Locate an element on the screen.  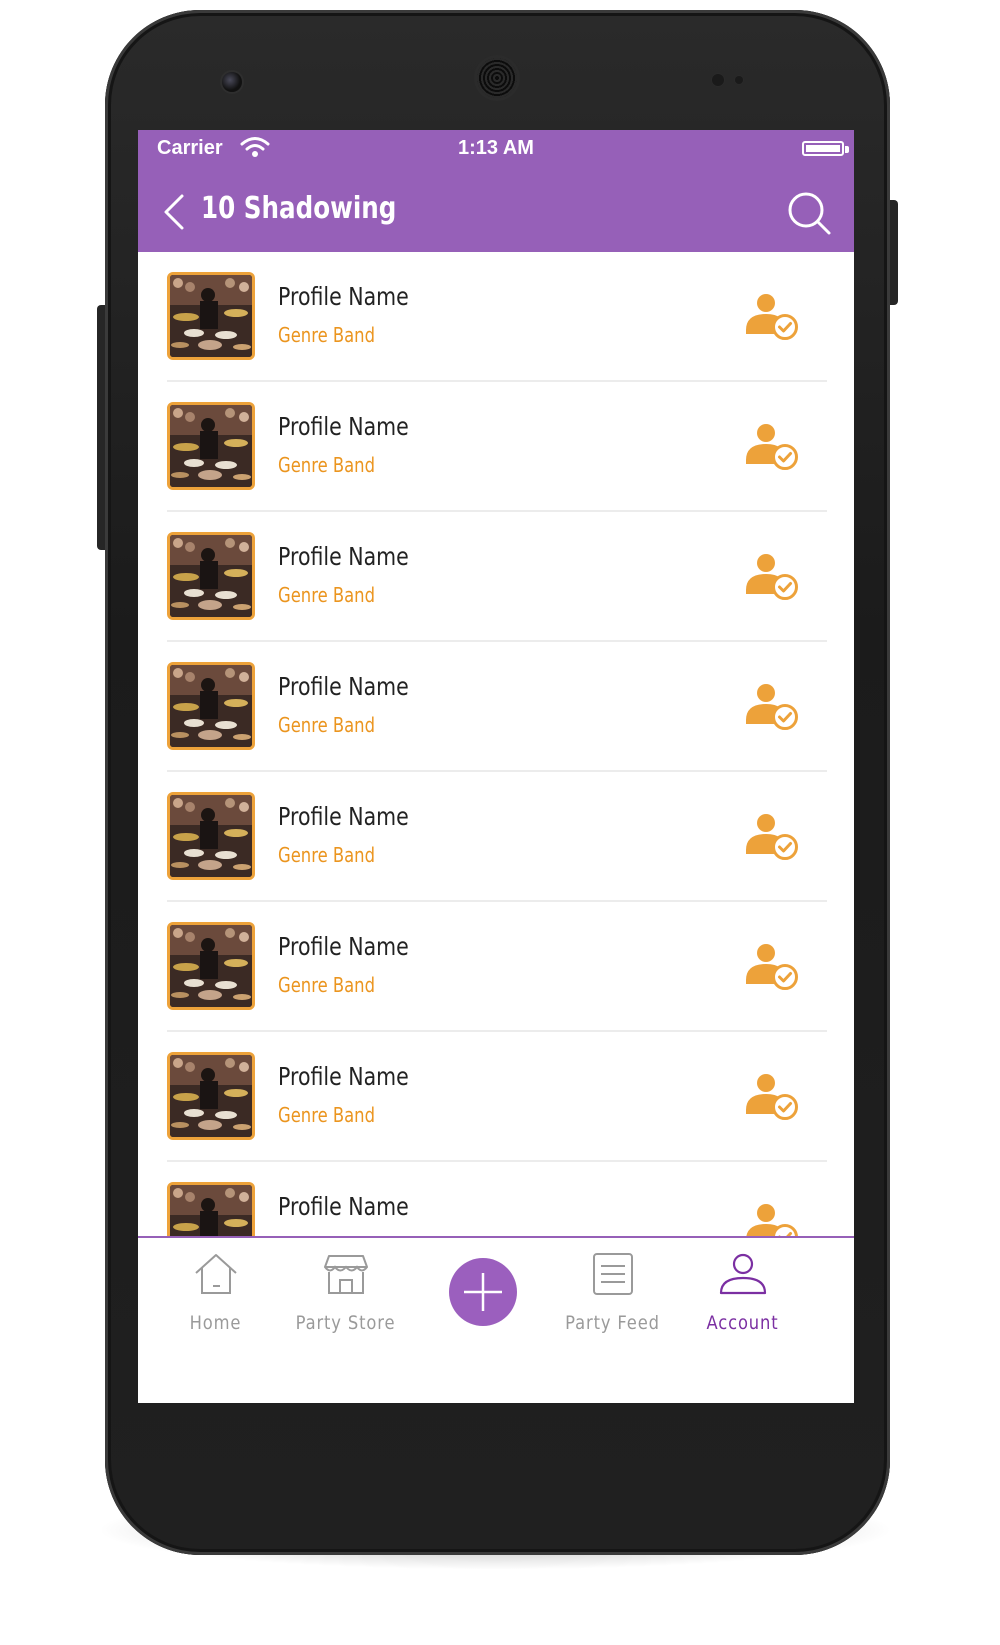
plus-icon is located at coordinates (483, 1292).